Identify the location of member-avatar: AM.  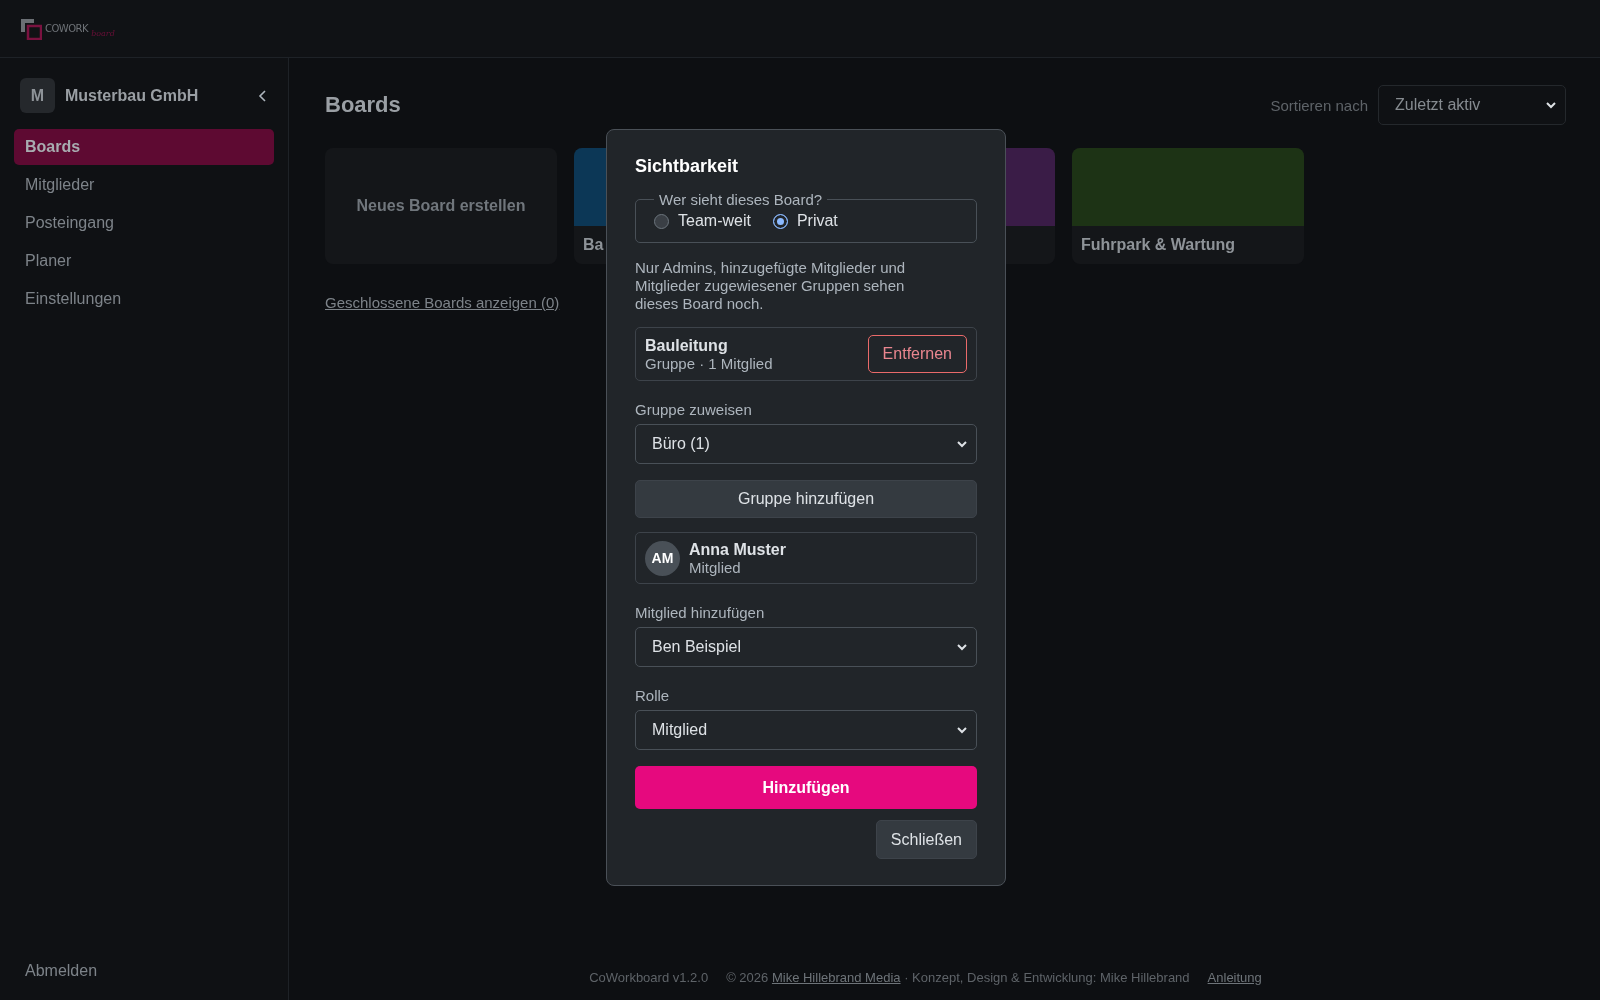
(662, 558).